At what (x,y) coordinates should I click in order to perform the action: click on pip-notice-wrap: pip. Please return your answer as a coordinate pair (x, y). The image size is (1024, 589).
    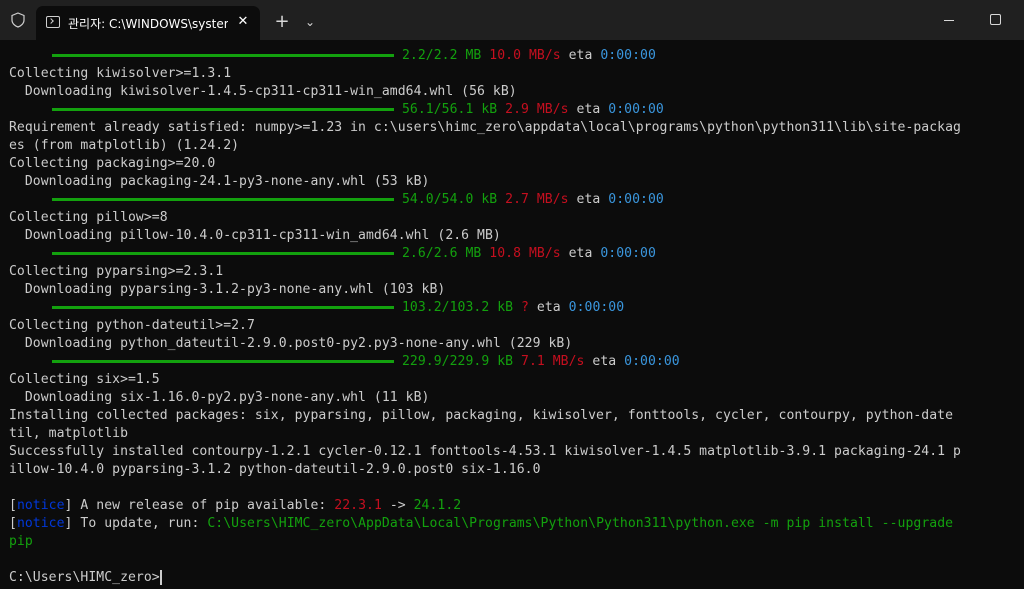
    Looking at the image, I should click on (21, 541).